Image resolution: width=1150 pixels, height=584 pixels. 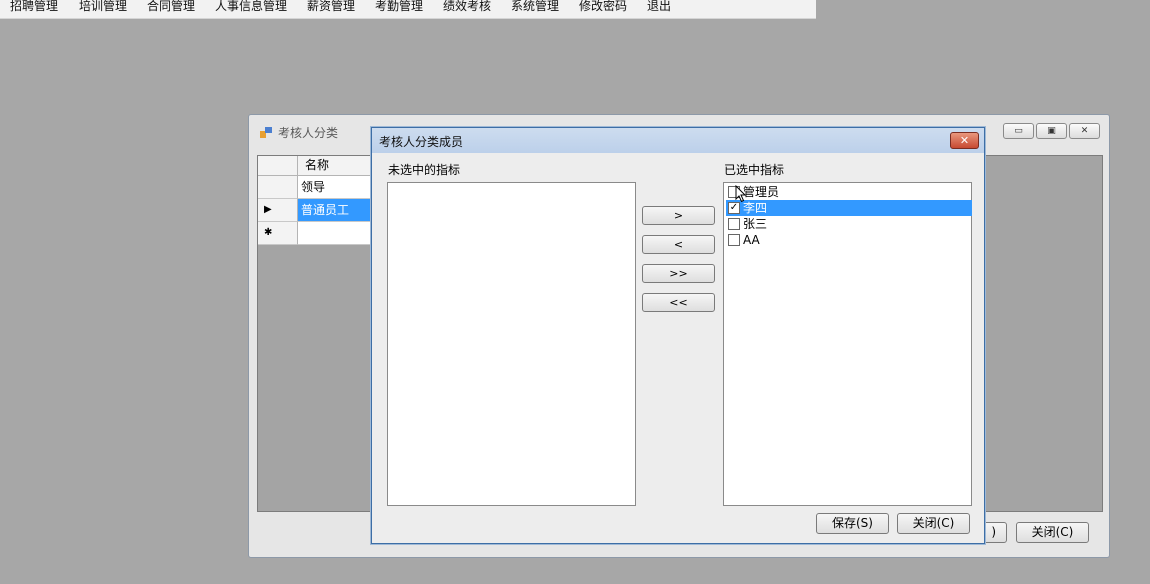 I want to click on column-header-name: 名称, so click(x=338, y=166).